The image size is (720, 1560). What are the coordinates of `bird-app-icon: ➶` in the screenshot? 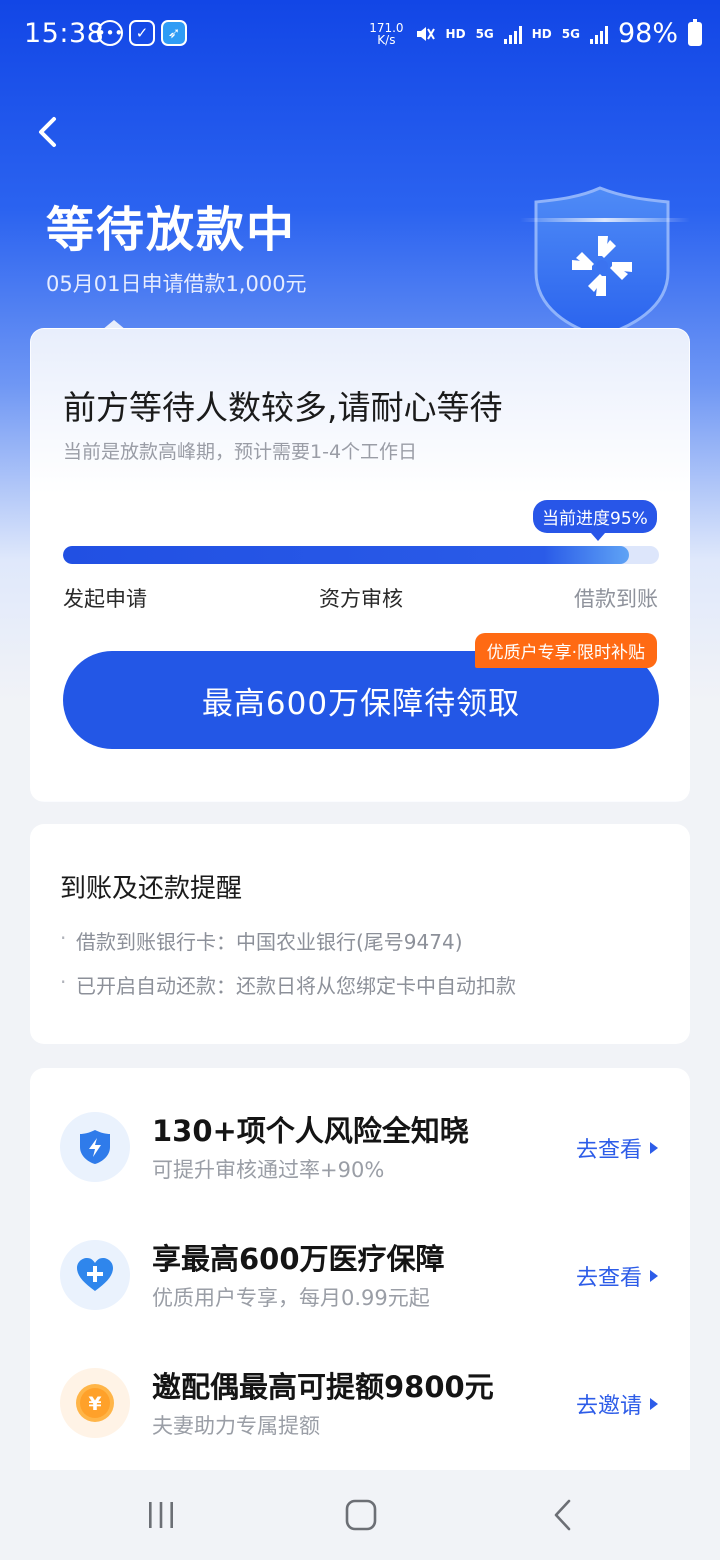 It's located at (174, 33).